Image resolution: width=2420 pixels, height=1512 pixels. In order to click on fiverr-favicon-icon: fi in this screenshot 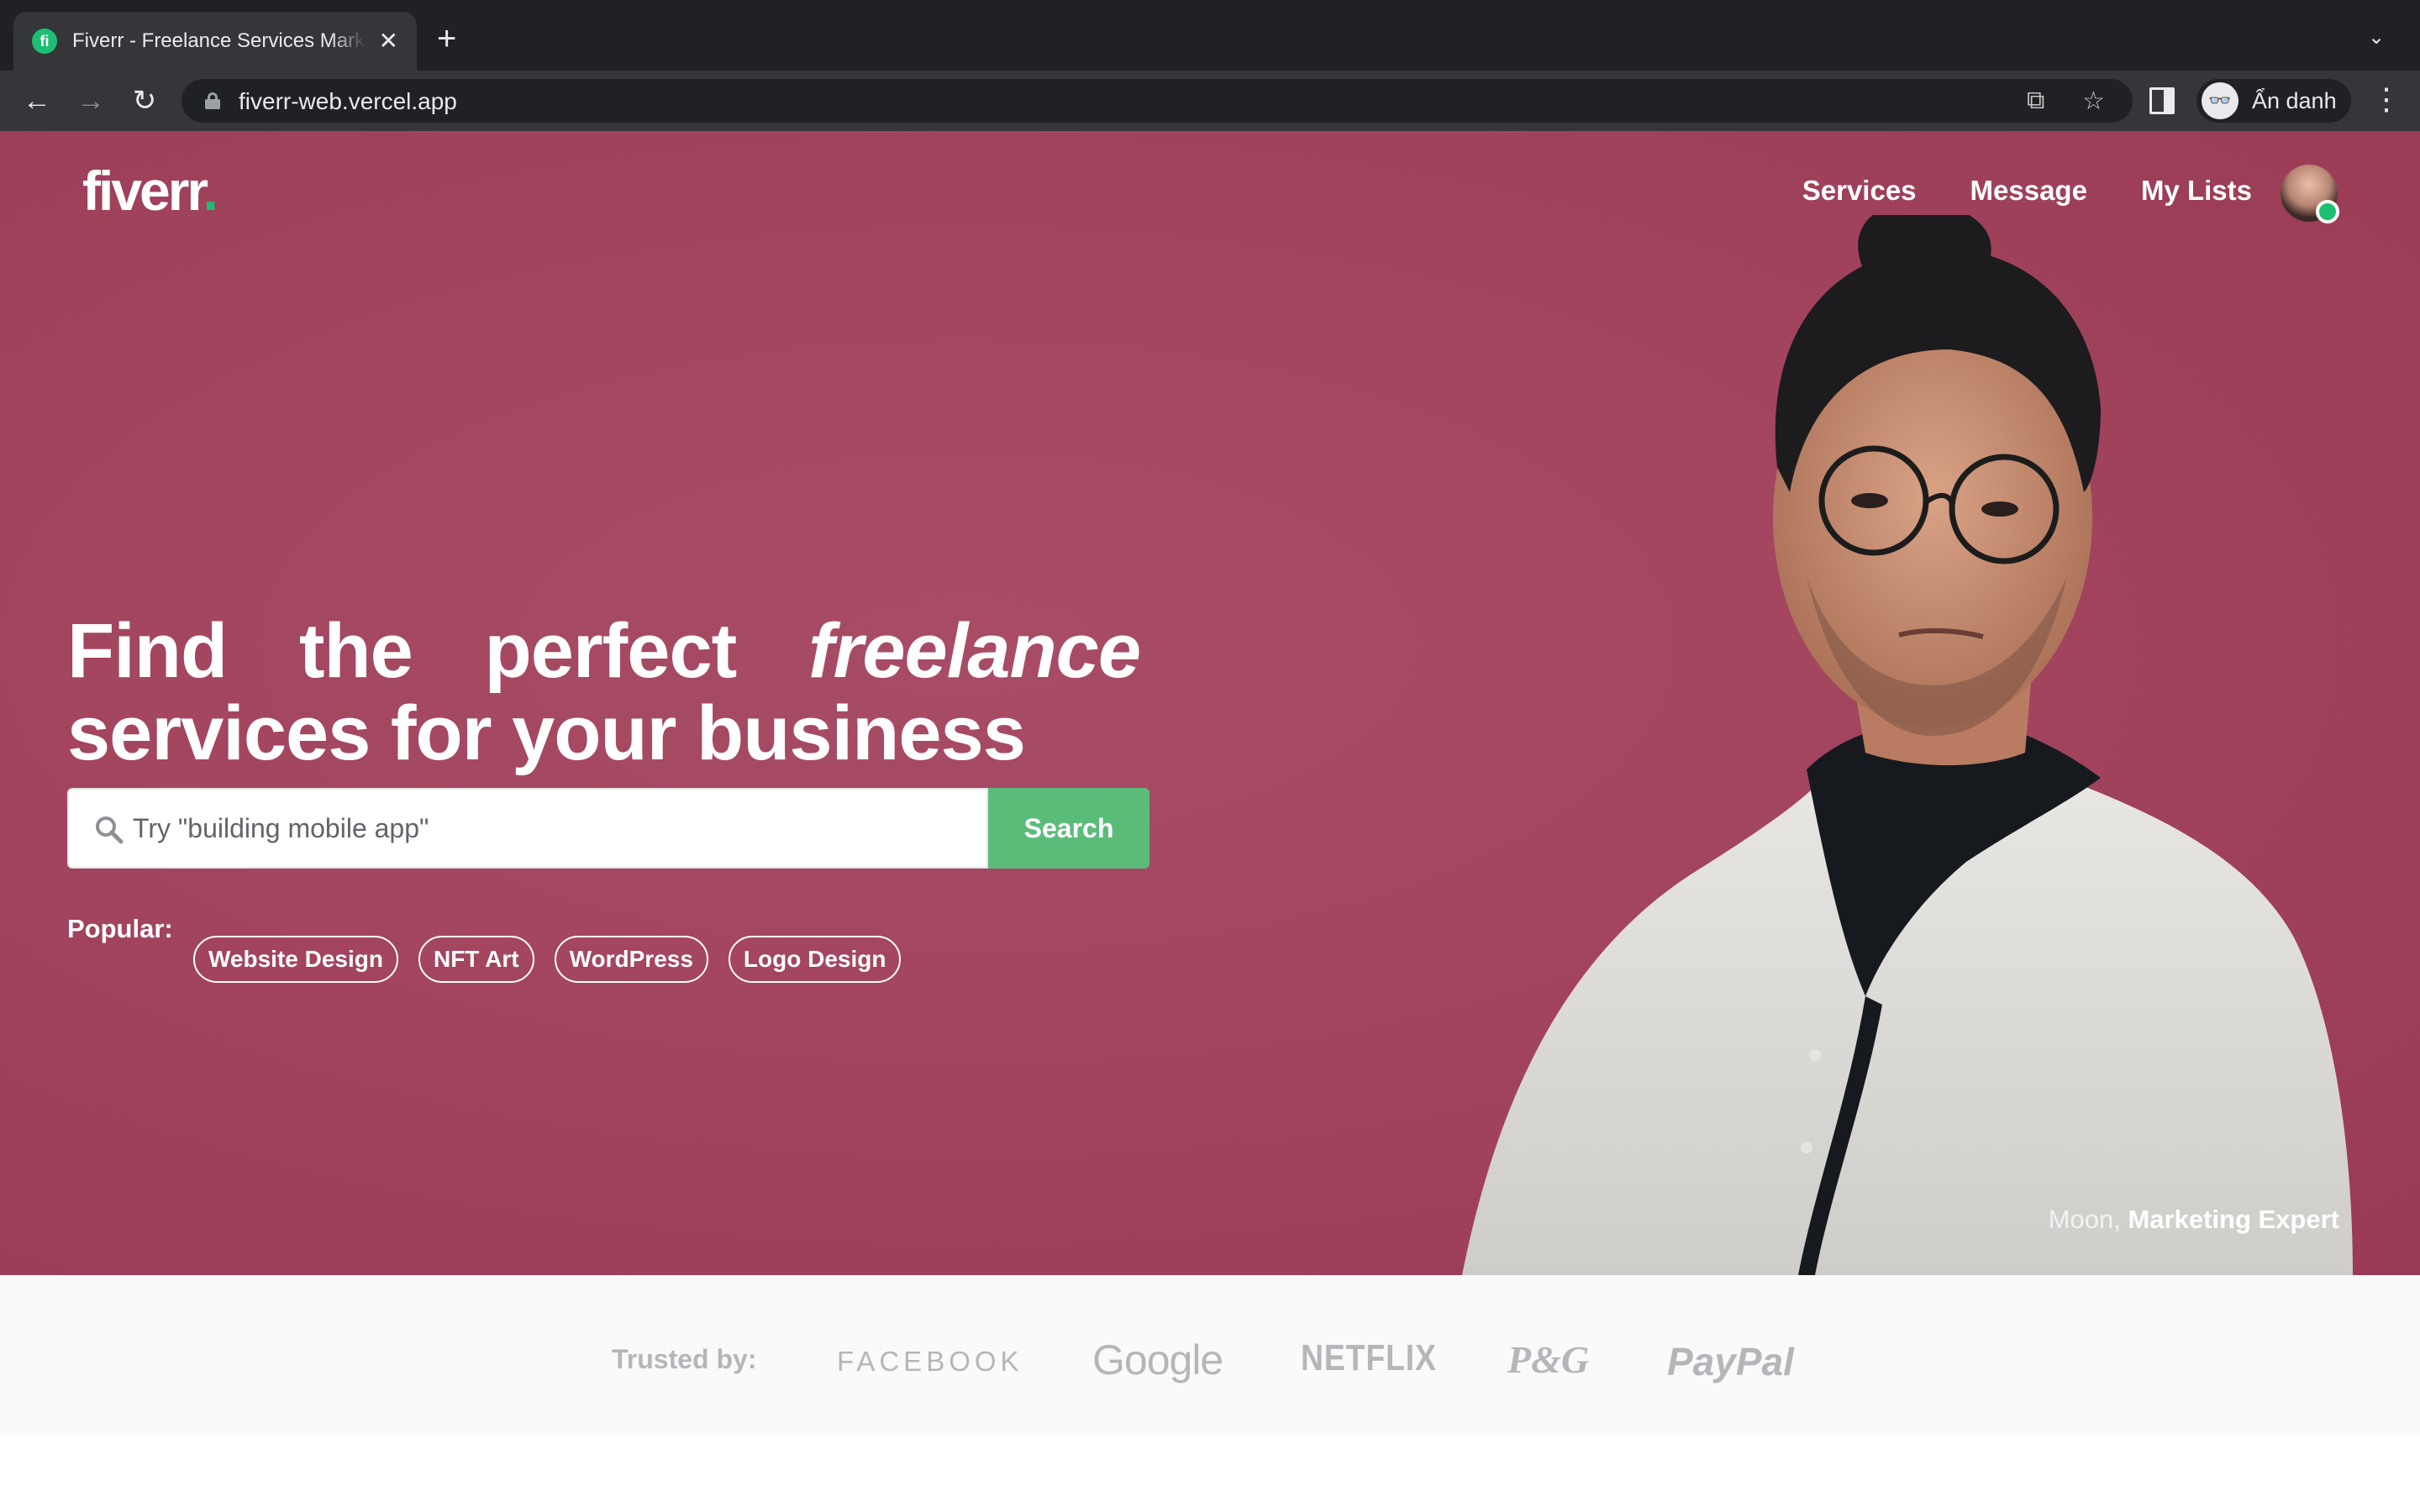, I will do `click(44, 41)`.